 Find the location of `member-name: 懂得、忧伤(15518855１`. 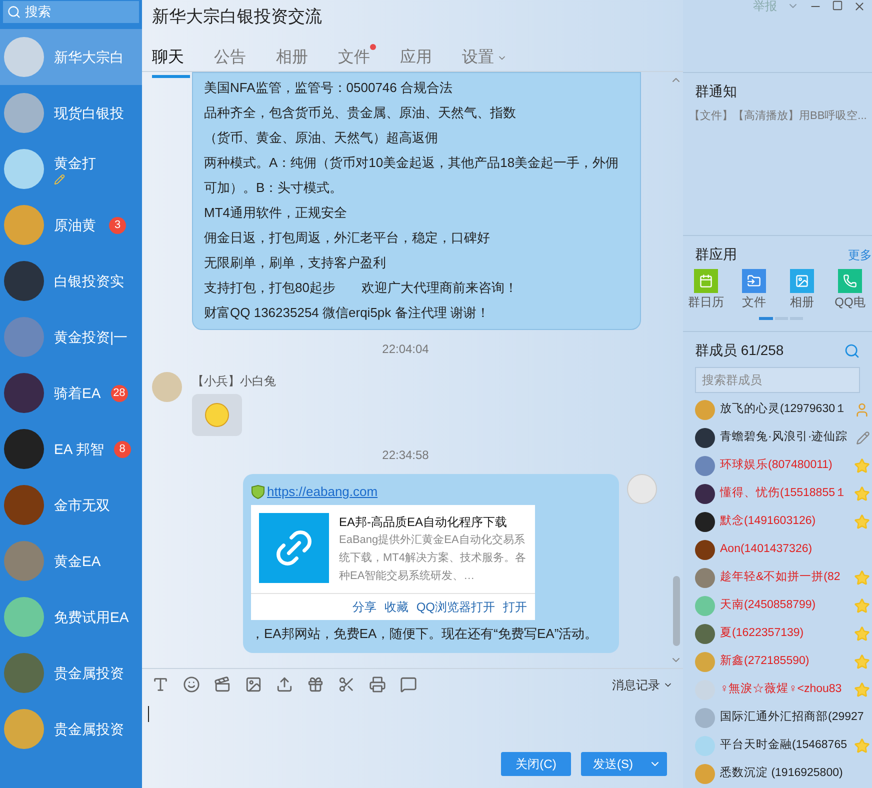

member-name: 懂得、忧伤(15518855１ is located at coordinates (783, 494).